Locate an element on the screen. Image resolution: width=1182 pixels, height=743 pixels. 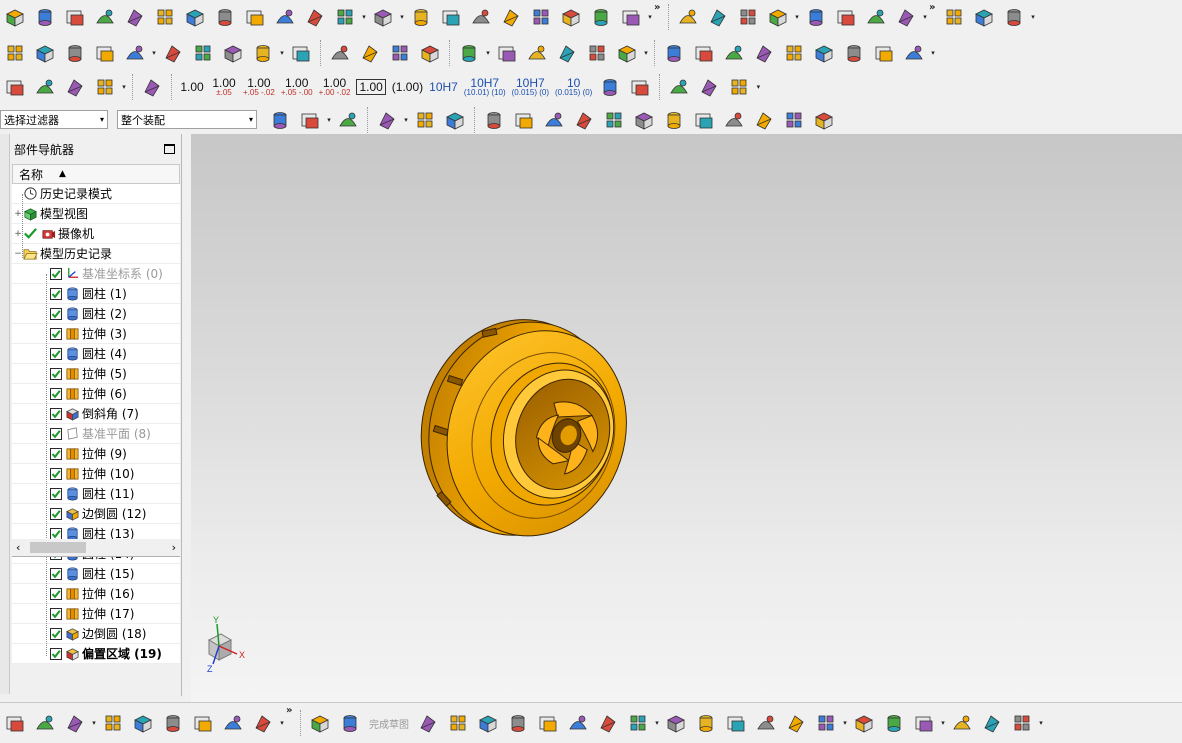
knit-icon is located at coordinates (15, 723).